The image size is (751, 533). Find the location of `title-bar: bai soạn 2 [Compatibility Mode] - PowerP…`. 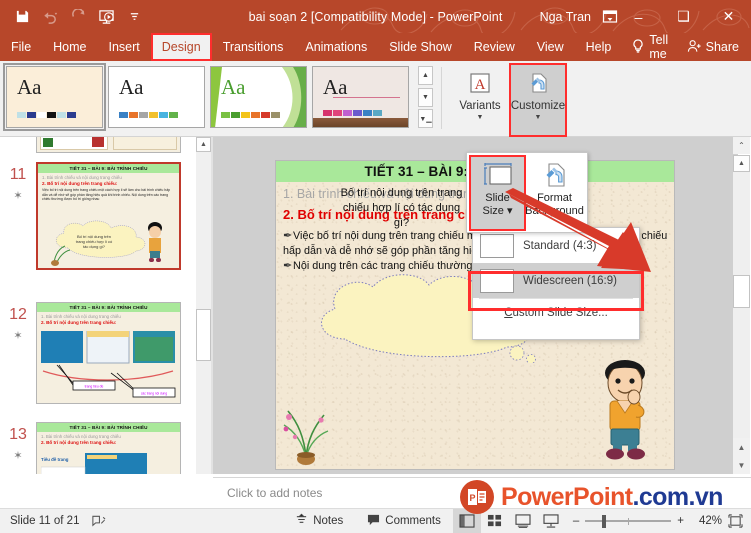

title-bar: bai soạn 2 [Compatibility Mode] - PowerP… is located at coordinates (375, 16).